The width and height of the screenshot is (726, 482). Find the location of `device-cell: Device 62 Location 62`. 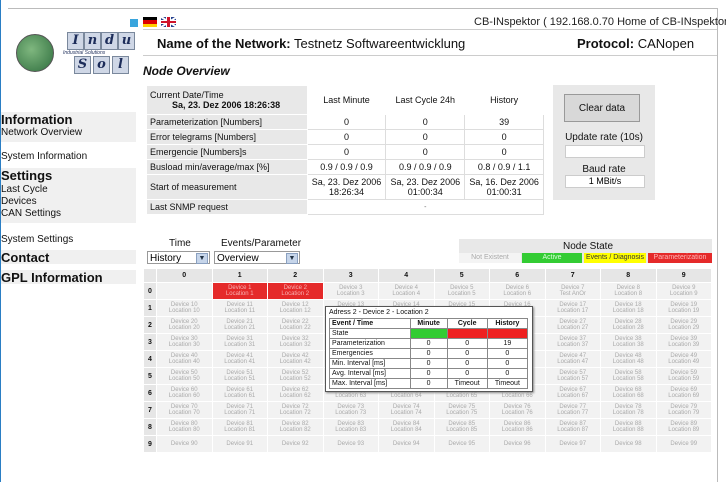

device-cell: Device 62 Location 62 is located at coordinates (295, 393).